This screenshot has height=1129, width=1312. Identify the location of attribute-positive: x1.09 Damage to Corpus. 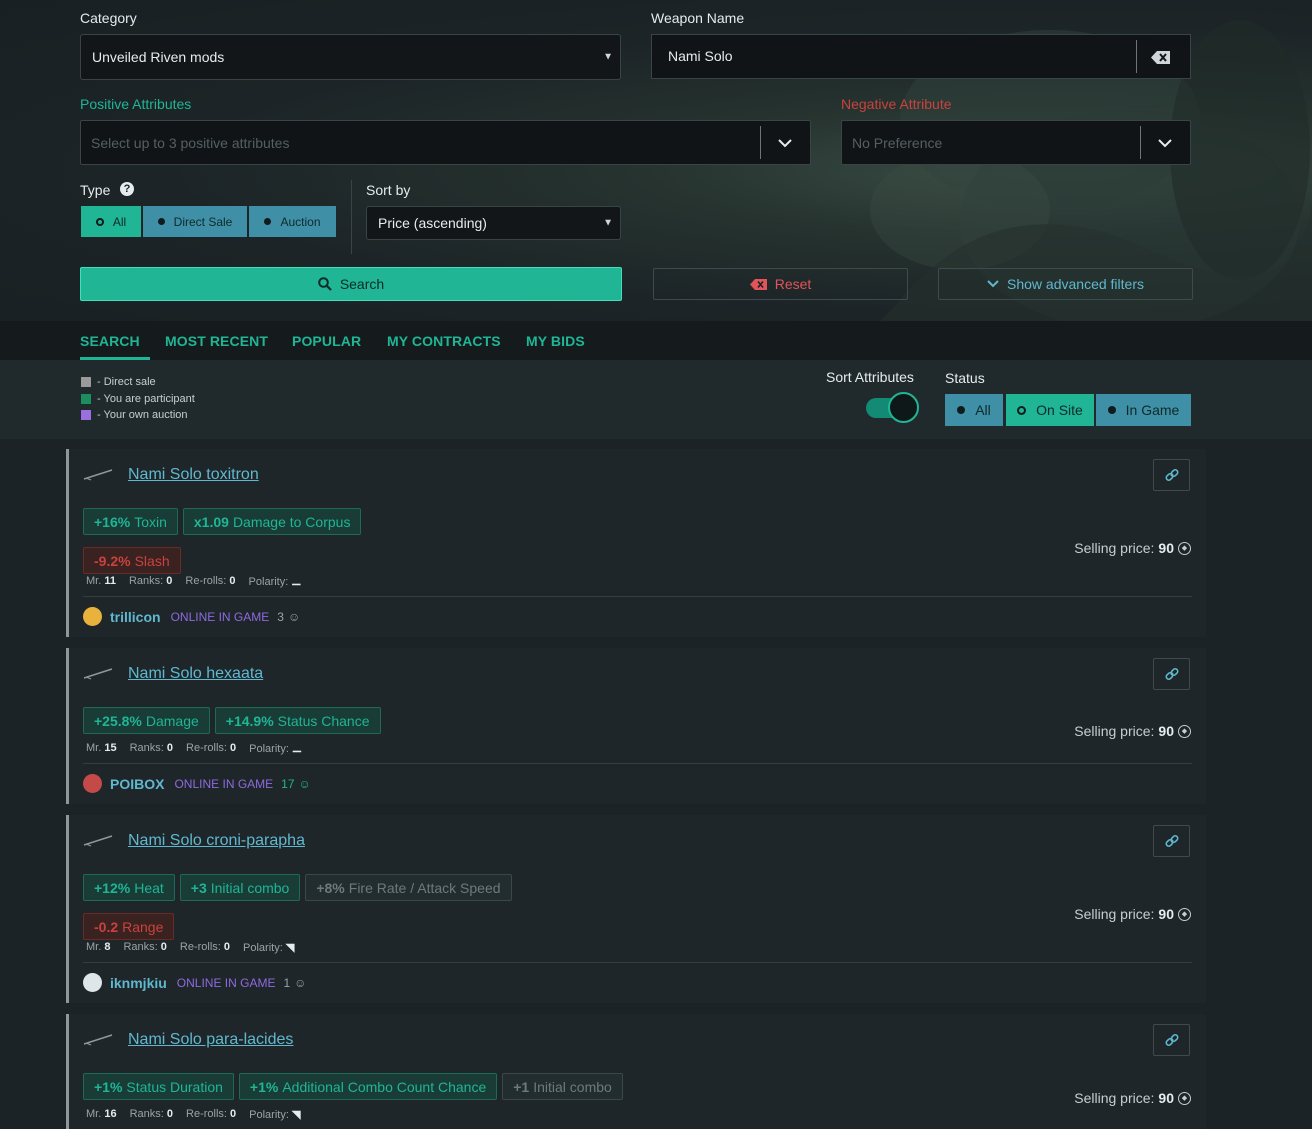
(272, 521).